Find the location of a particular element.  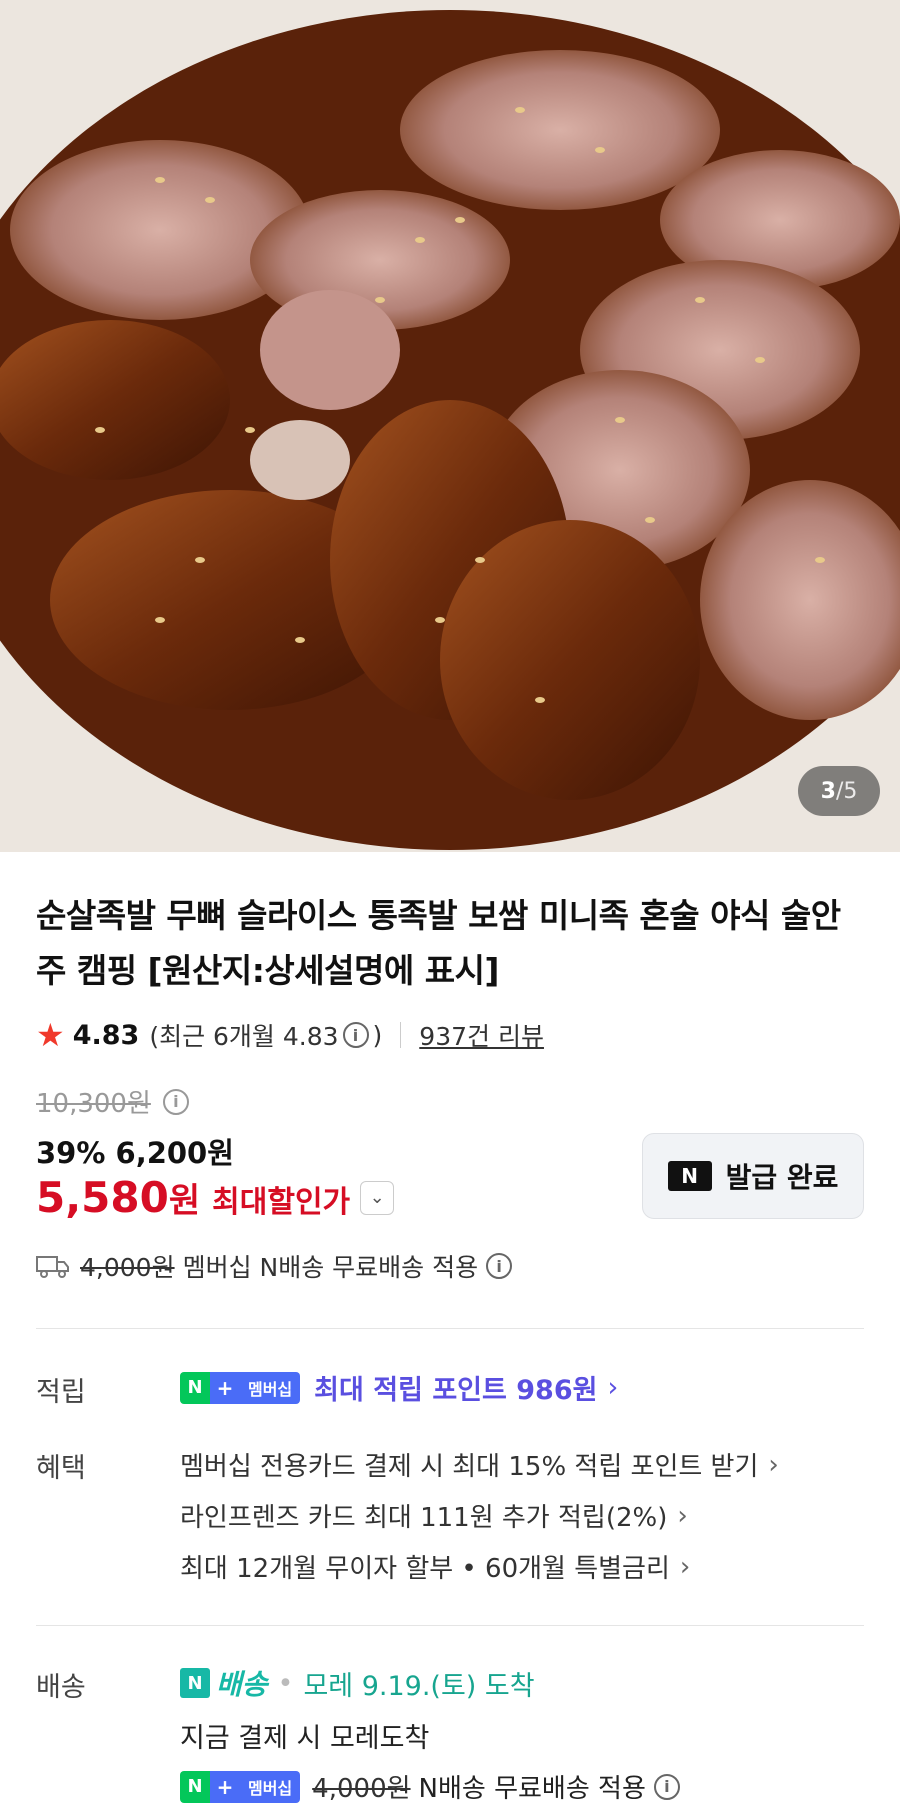

star-icon: ★ is located at coordinates (50, 1035).